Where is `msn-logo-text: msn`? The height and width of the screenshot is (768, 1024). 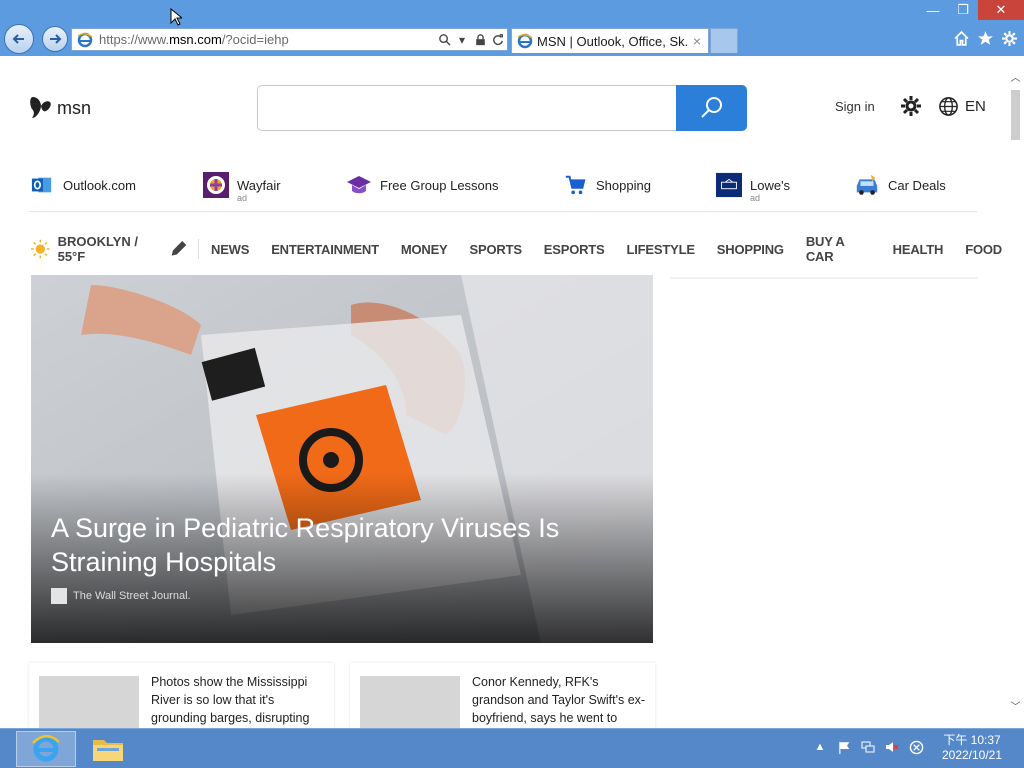 msn-logo-text: msn is located at coordinates (74, 107).